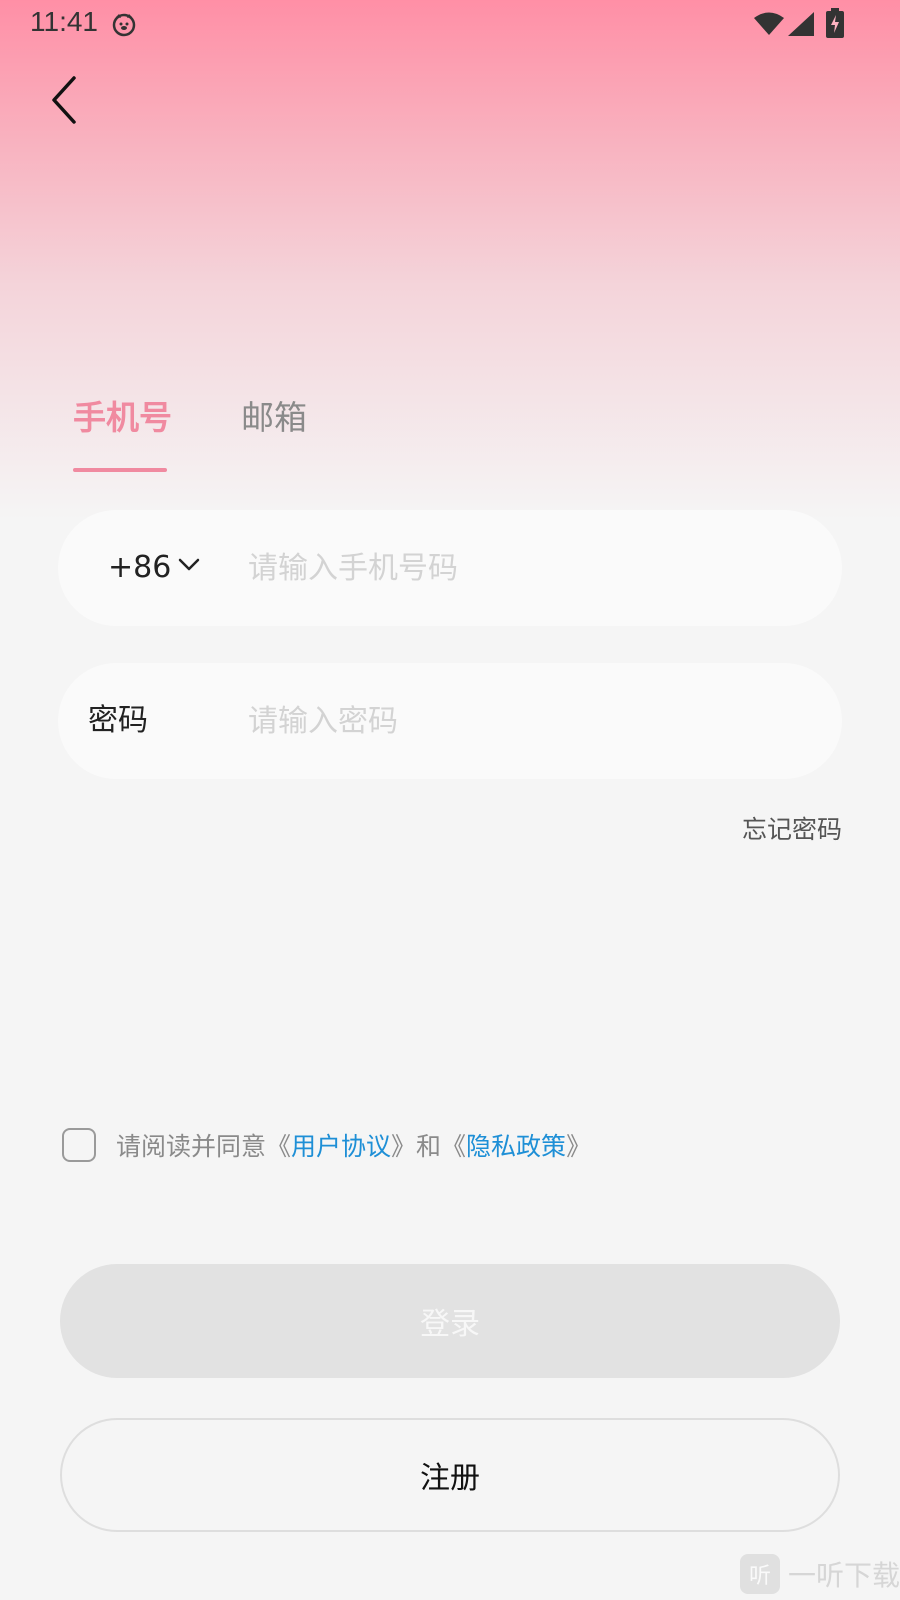 This screenshot has height=1600, width=900. What do you see at coordinates (516, 1146) in the screenshot?
I see `privacy-policy-link: 隐私政策` at bounding box center [516, 1146].